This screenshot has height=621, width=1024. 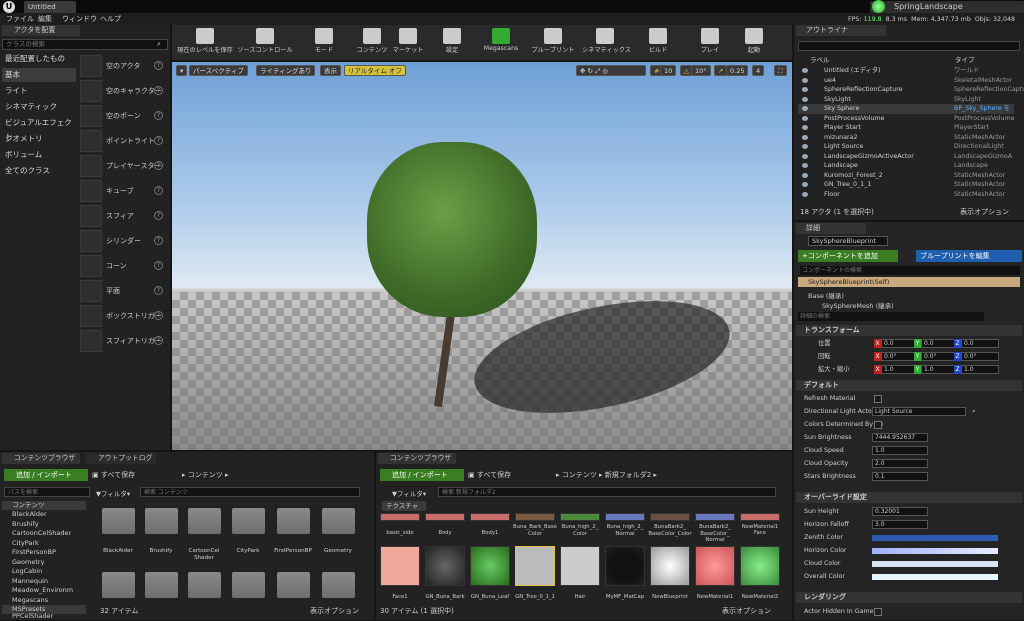 What do you see at coordinates (41, 458) in the screenshot?
I see `content-browser-tab: コンテンツブラウザ` at bounding box center [41, 458].